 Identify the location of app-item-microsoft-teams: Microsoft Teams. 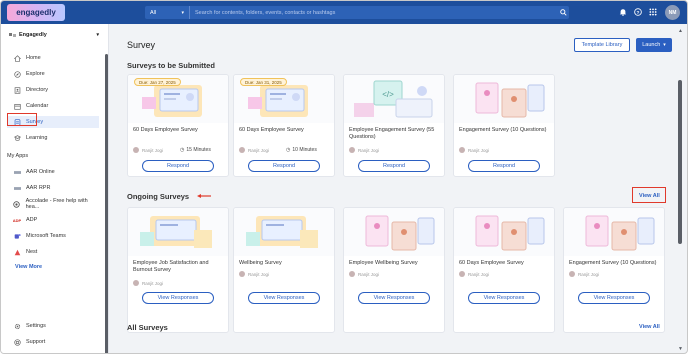
(53, 236).